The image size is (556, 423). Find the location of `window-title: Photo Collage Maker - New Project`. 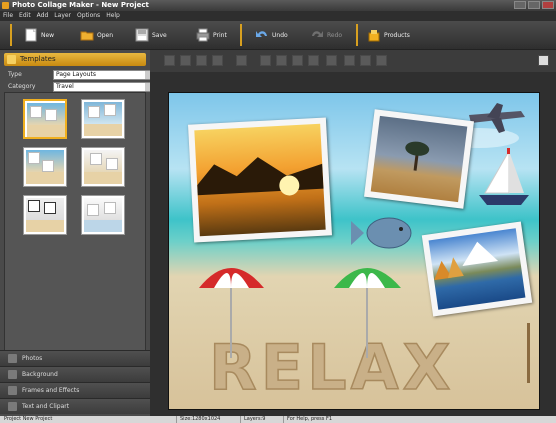

window-title: Photo Collage Maker - New Project is located at coordinates (80, 5).